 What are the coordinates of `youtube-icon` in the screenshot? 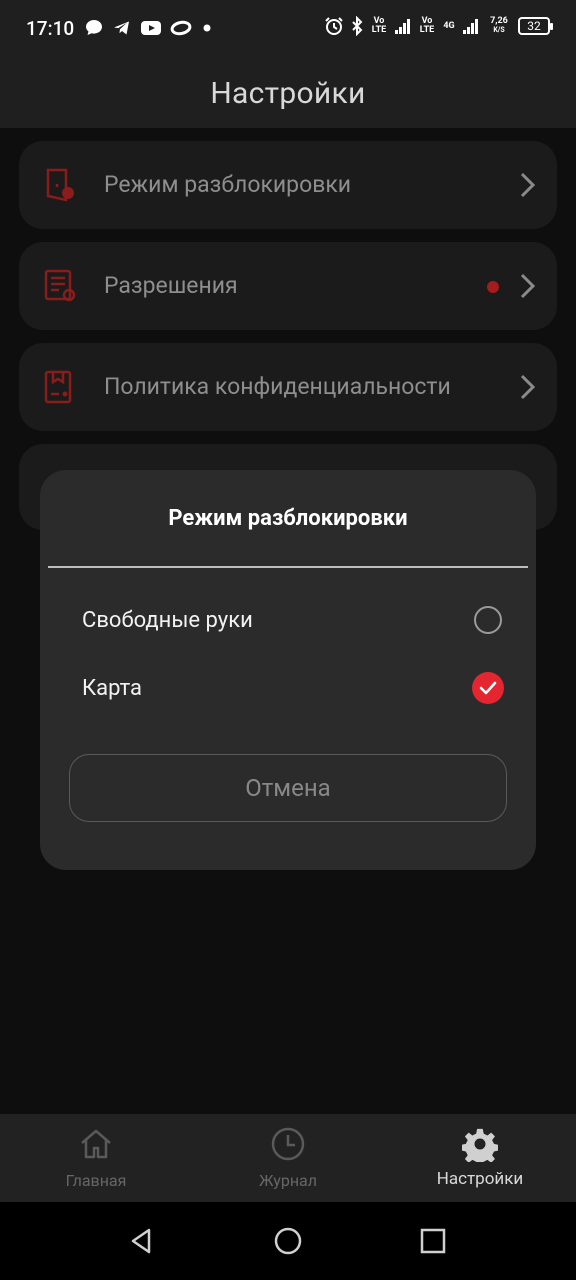 It's located at (151, 28).